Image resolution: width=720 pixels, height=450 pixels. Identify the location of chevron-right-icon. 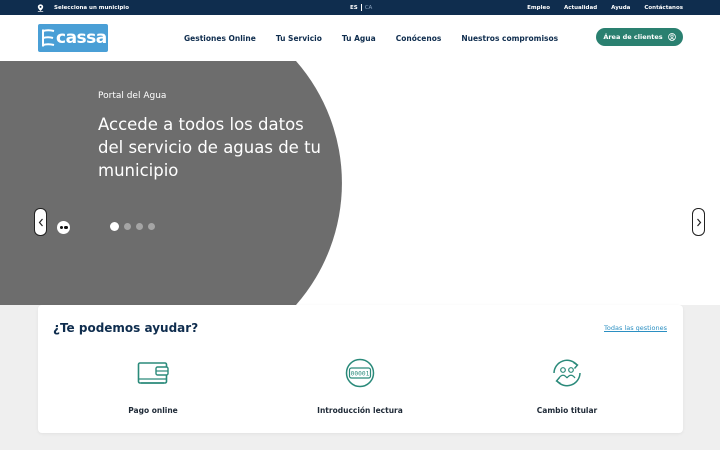
(698, 222).